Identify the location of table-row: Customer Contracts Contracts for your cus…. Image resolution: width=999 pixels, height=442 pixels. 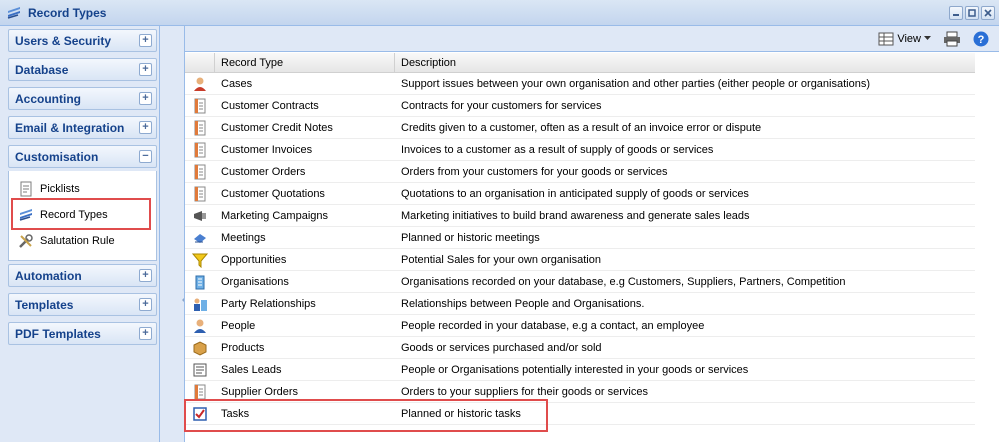
(580, 106).